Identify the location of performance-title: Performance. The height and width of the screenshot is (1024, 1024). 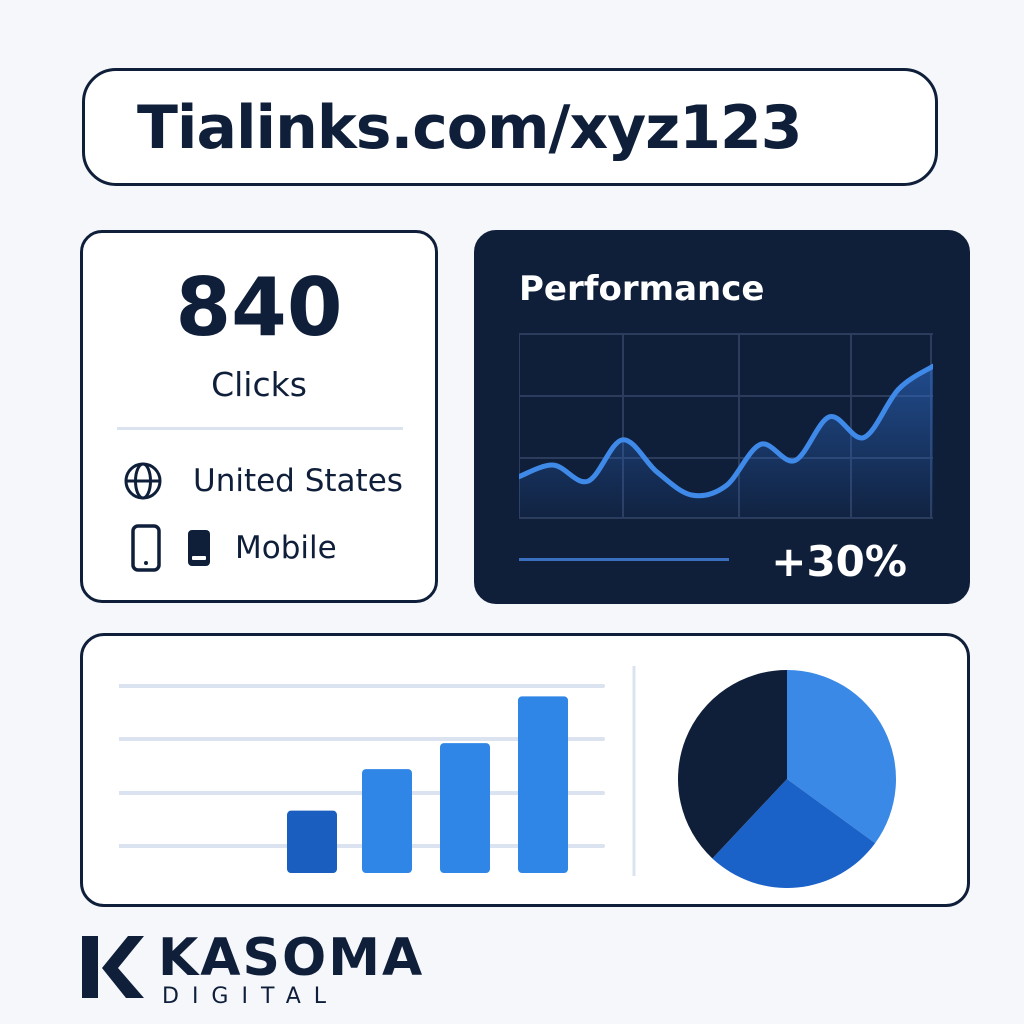
(642, 289).